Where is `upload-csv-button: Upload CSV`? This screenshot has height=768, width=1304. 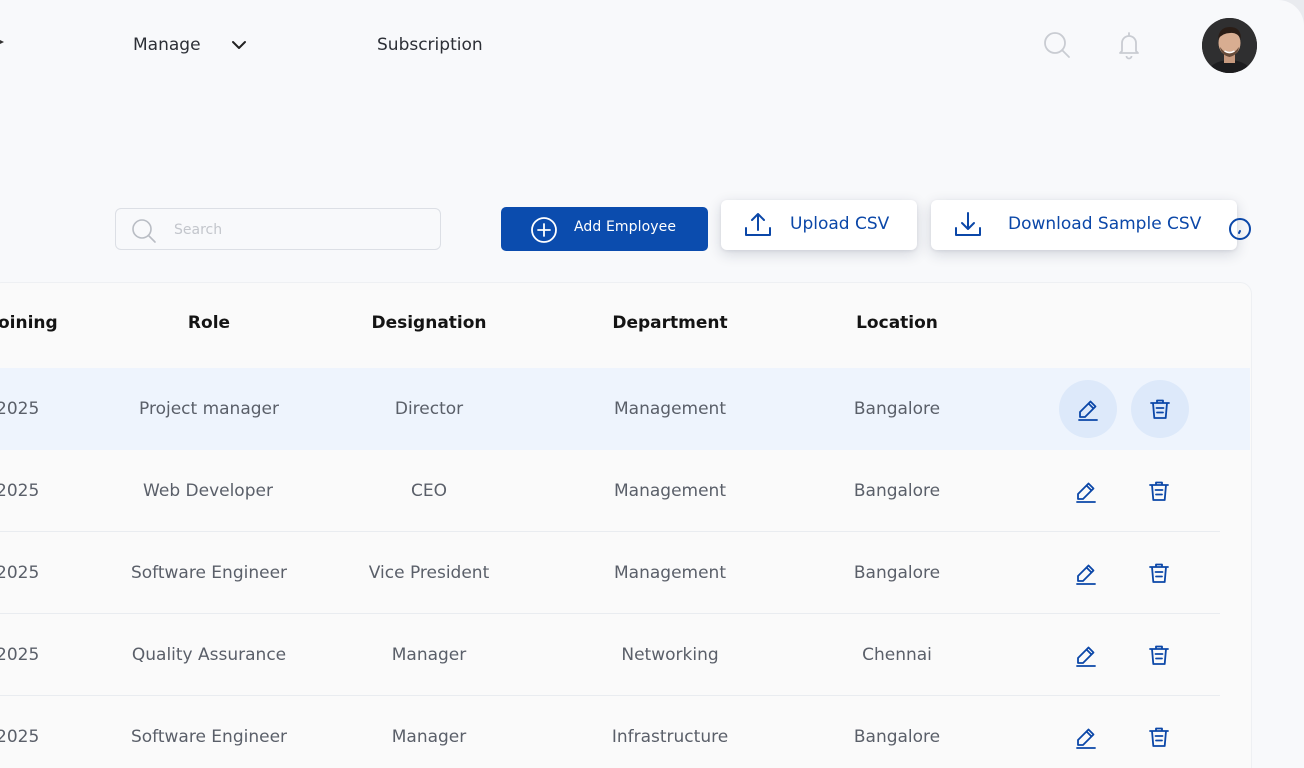 upload-csv-button: Upload CSV is located at coordinates (819, 225).